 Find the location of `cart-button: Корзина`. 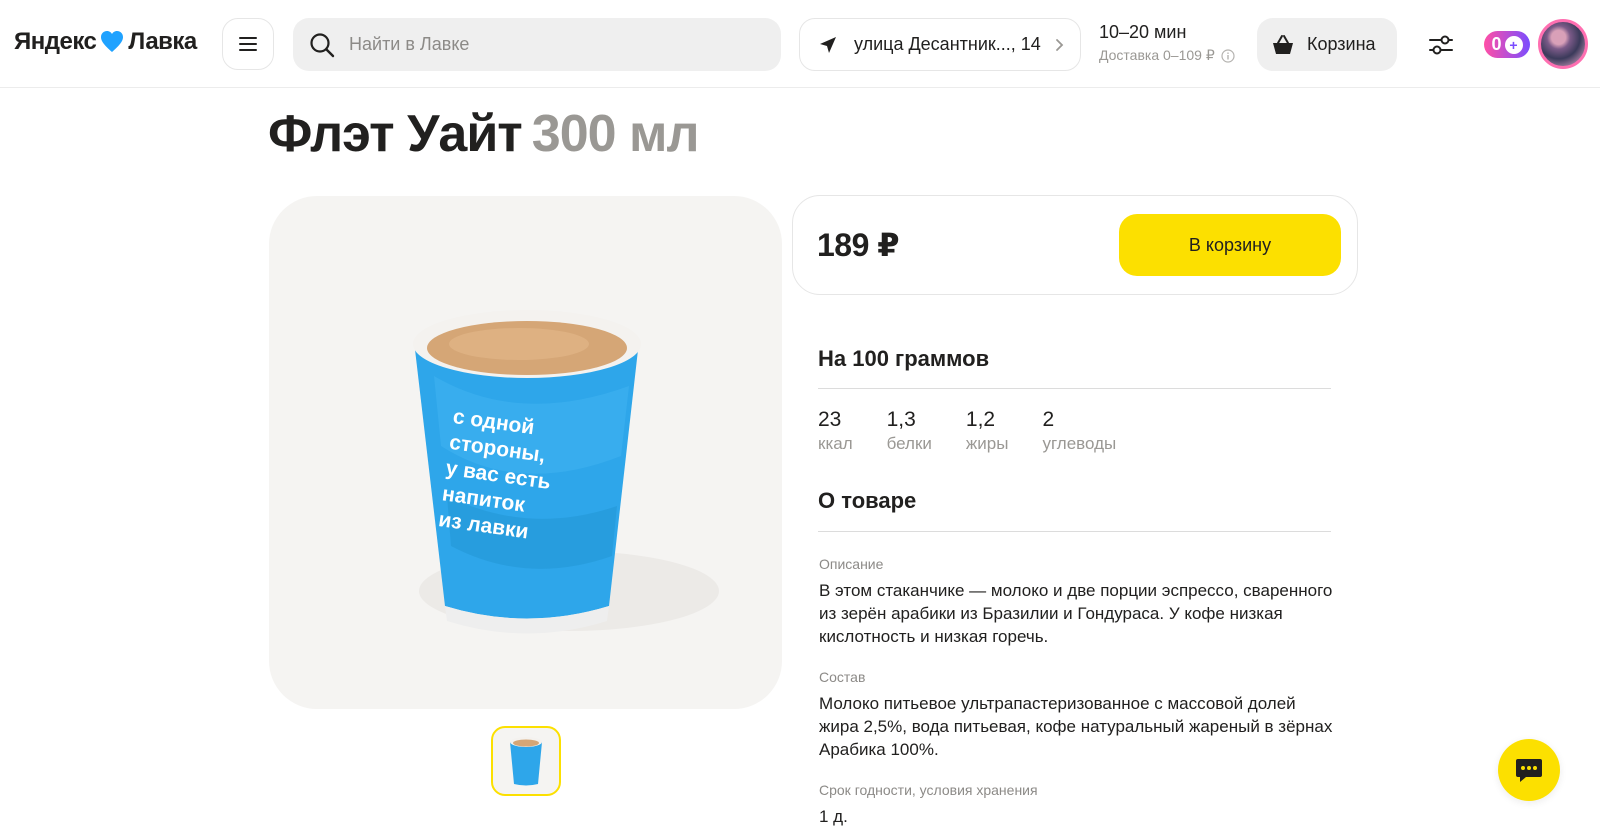

cart-button: Корзина is located at coordinates (1327, 44).